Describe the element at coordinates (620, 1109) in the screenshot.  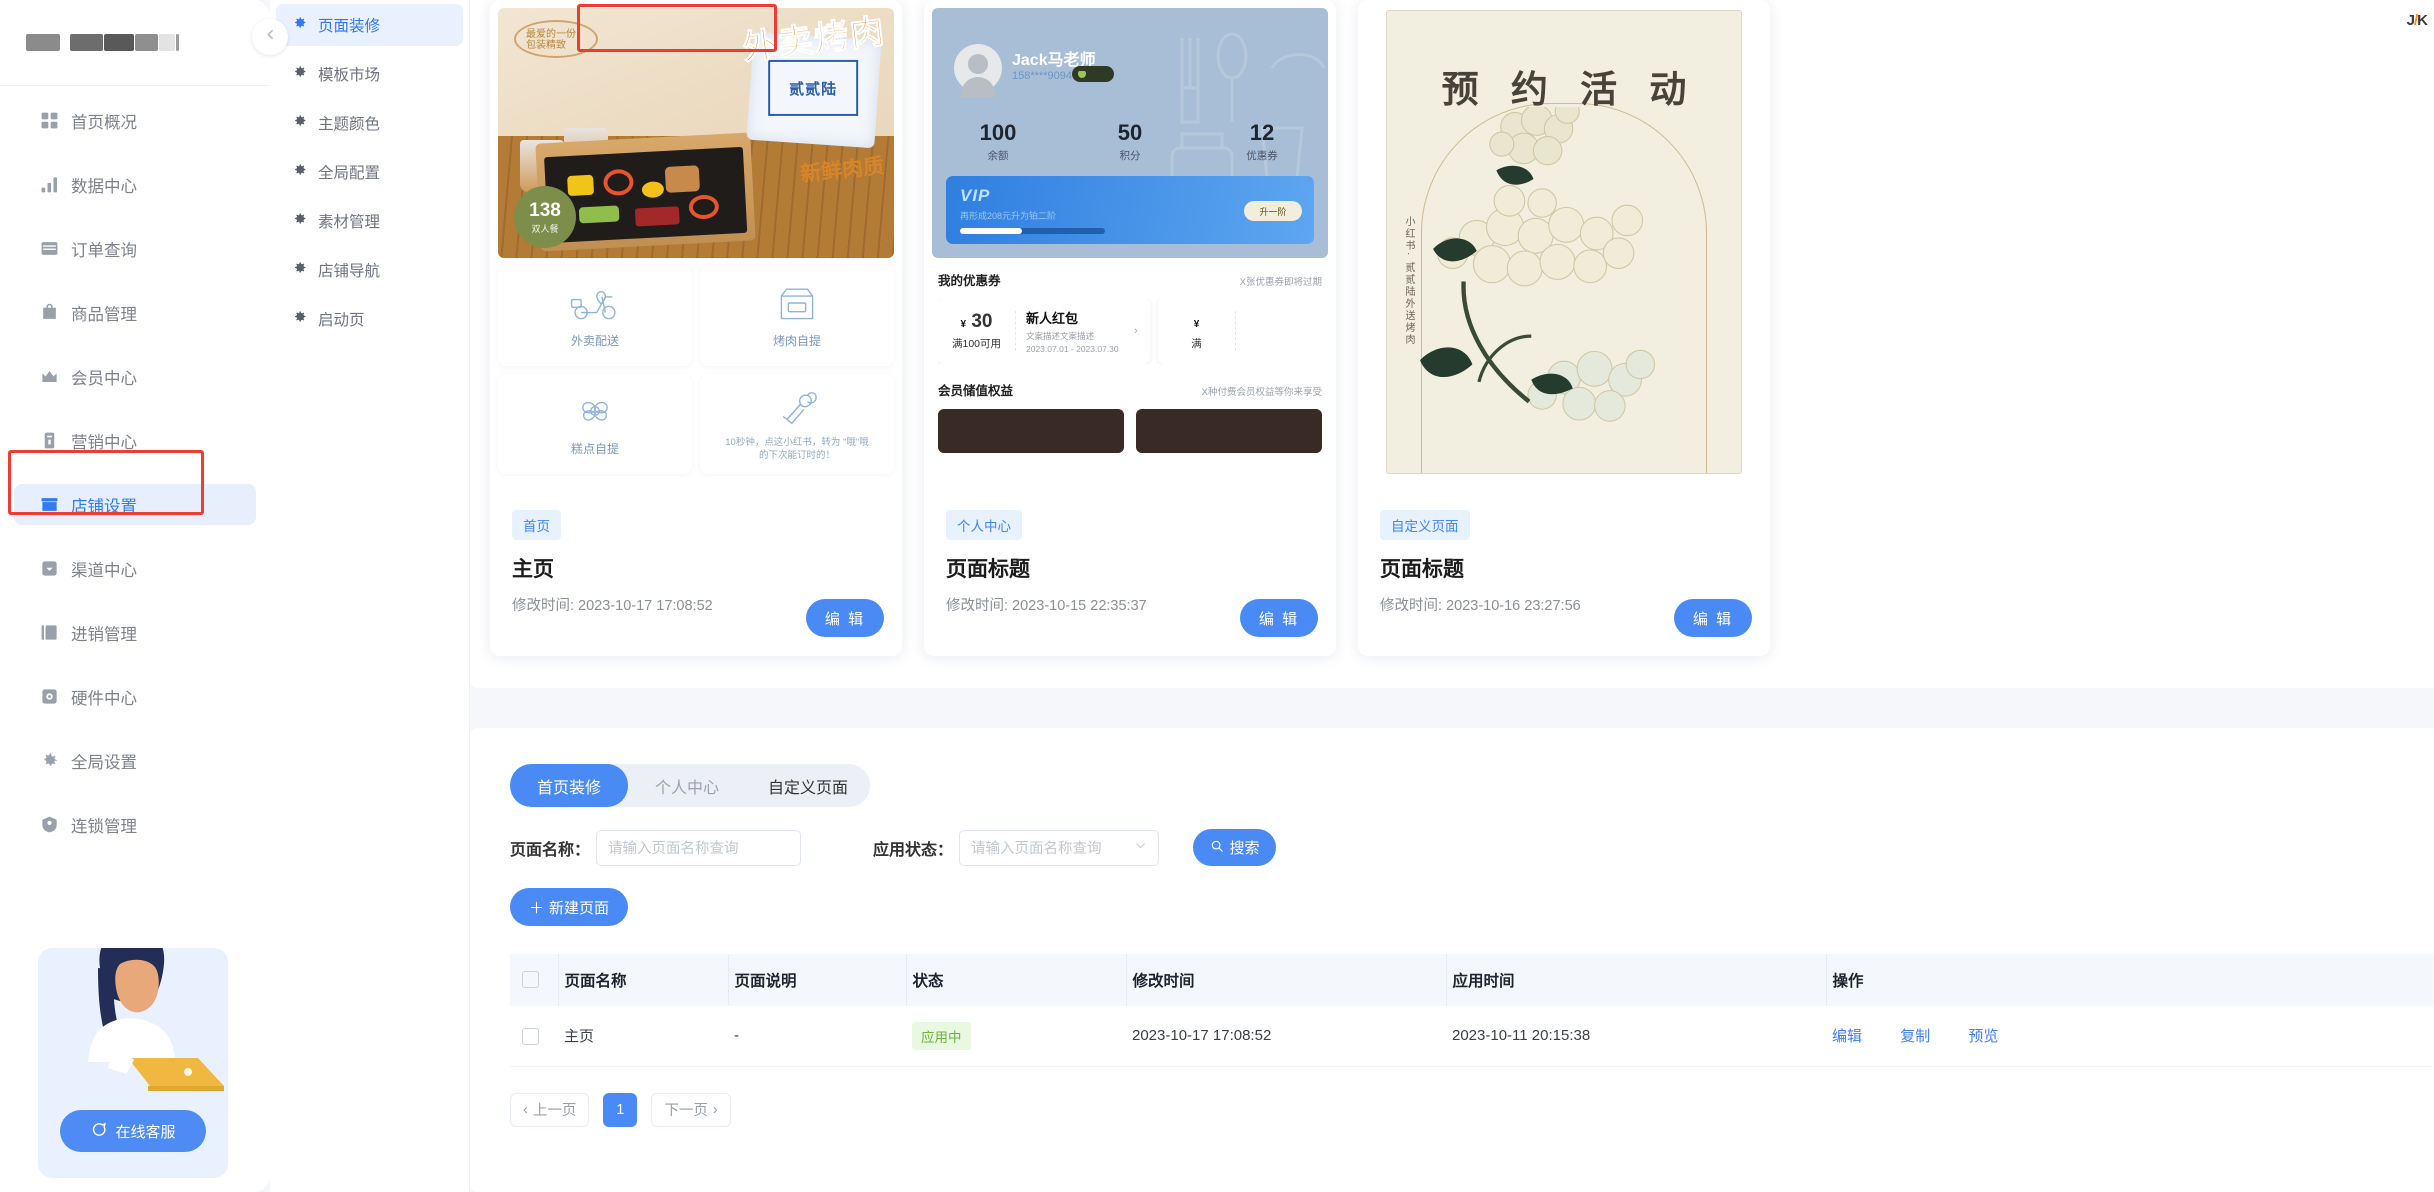
I see `pagination-page-1: 1` at that location.